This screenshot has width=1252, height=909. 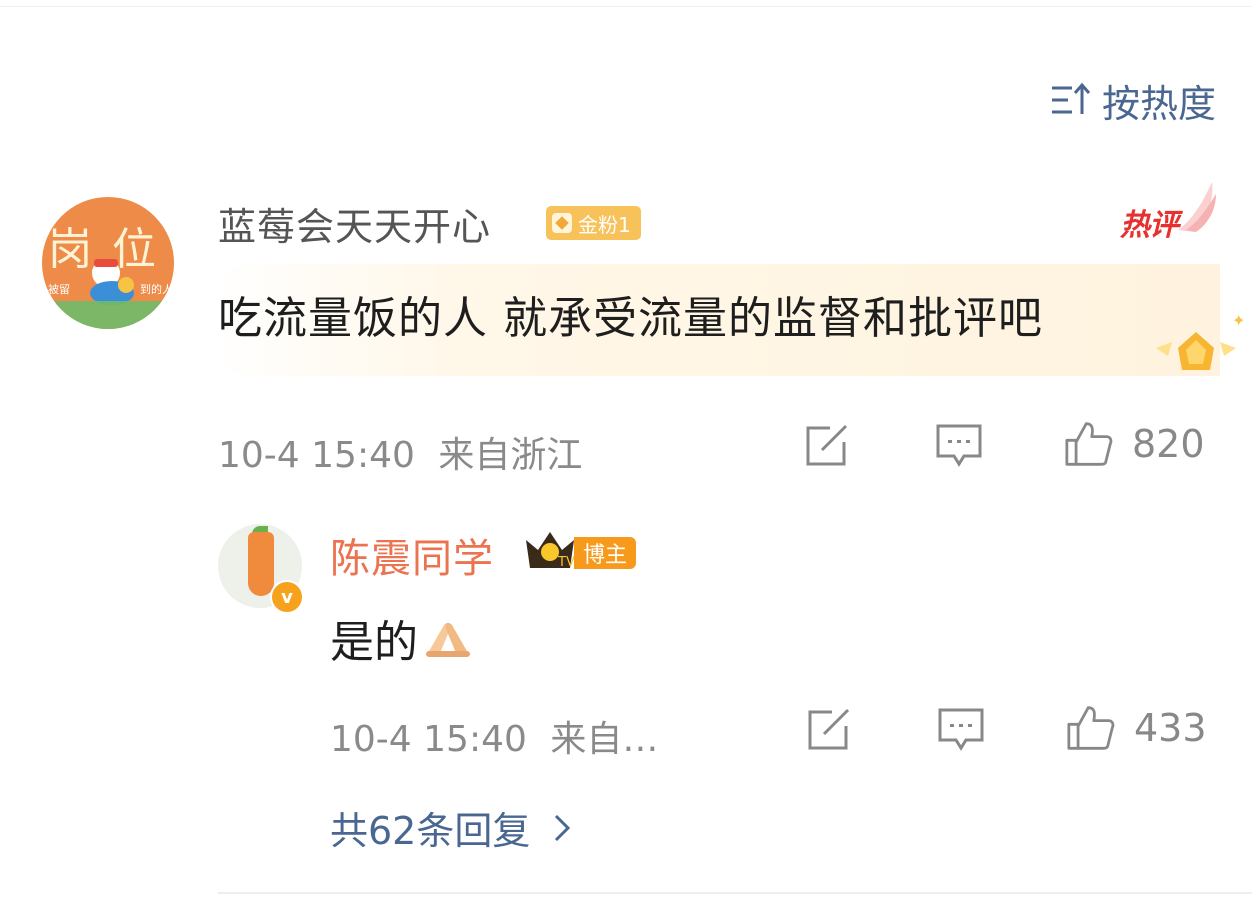 What do you see at coordinates (448, 639) in the screenshot?
I see `pray-hands-emoji` at bounding box center [448, 639].